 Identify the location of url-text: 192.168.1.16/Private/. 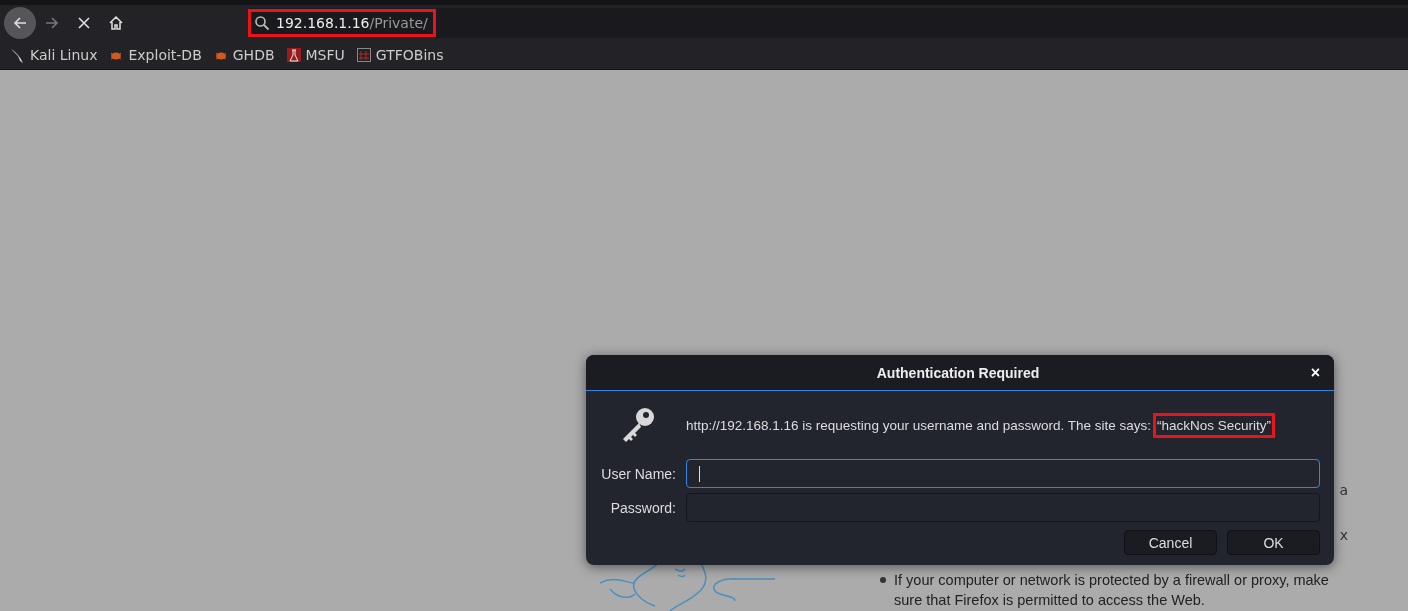
(352, 22).